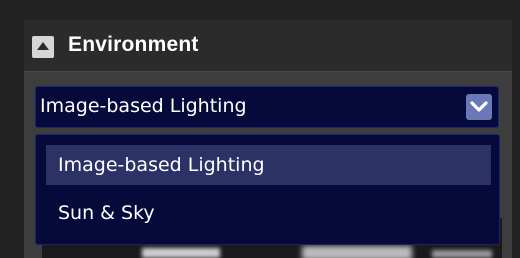 Image resolution: width=520 pixels, height=258 pixels. I want to click on lighting-select: Image-based Lighting, so click(267, 107).